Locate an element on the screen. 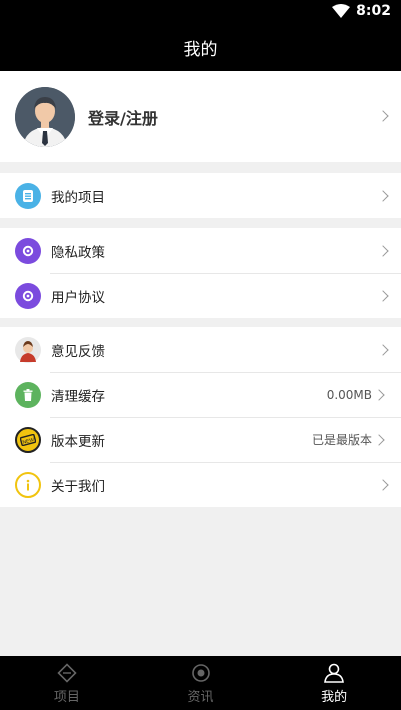  clear-cache-row: 清理缓存 0.00MB is located at coordinates (200, 394).